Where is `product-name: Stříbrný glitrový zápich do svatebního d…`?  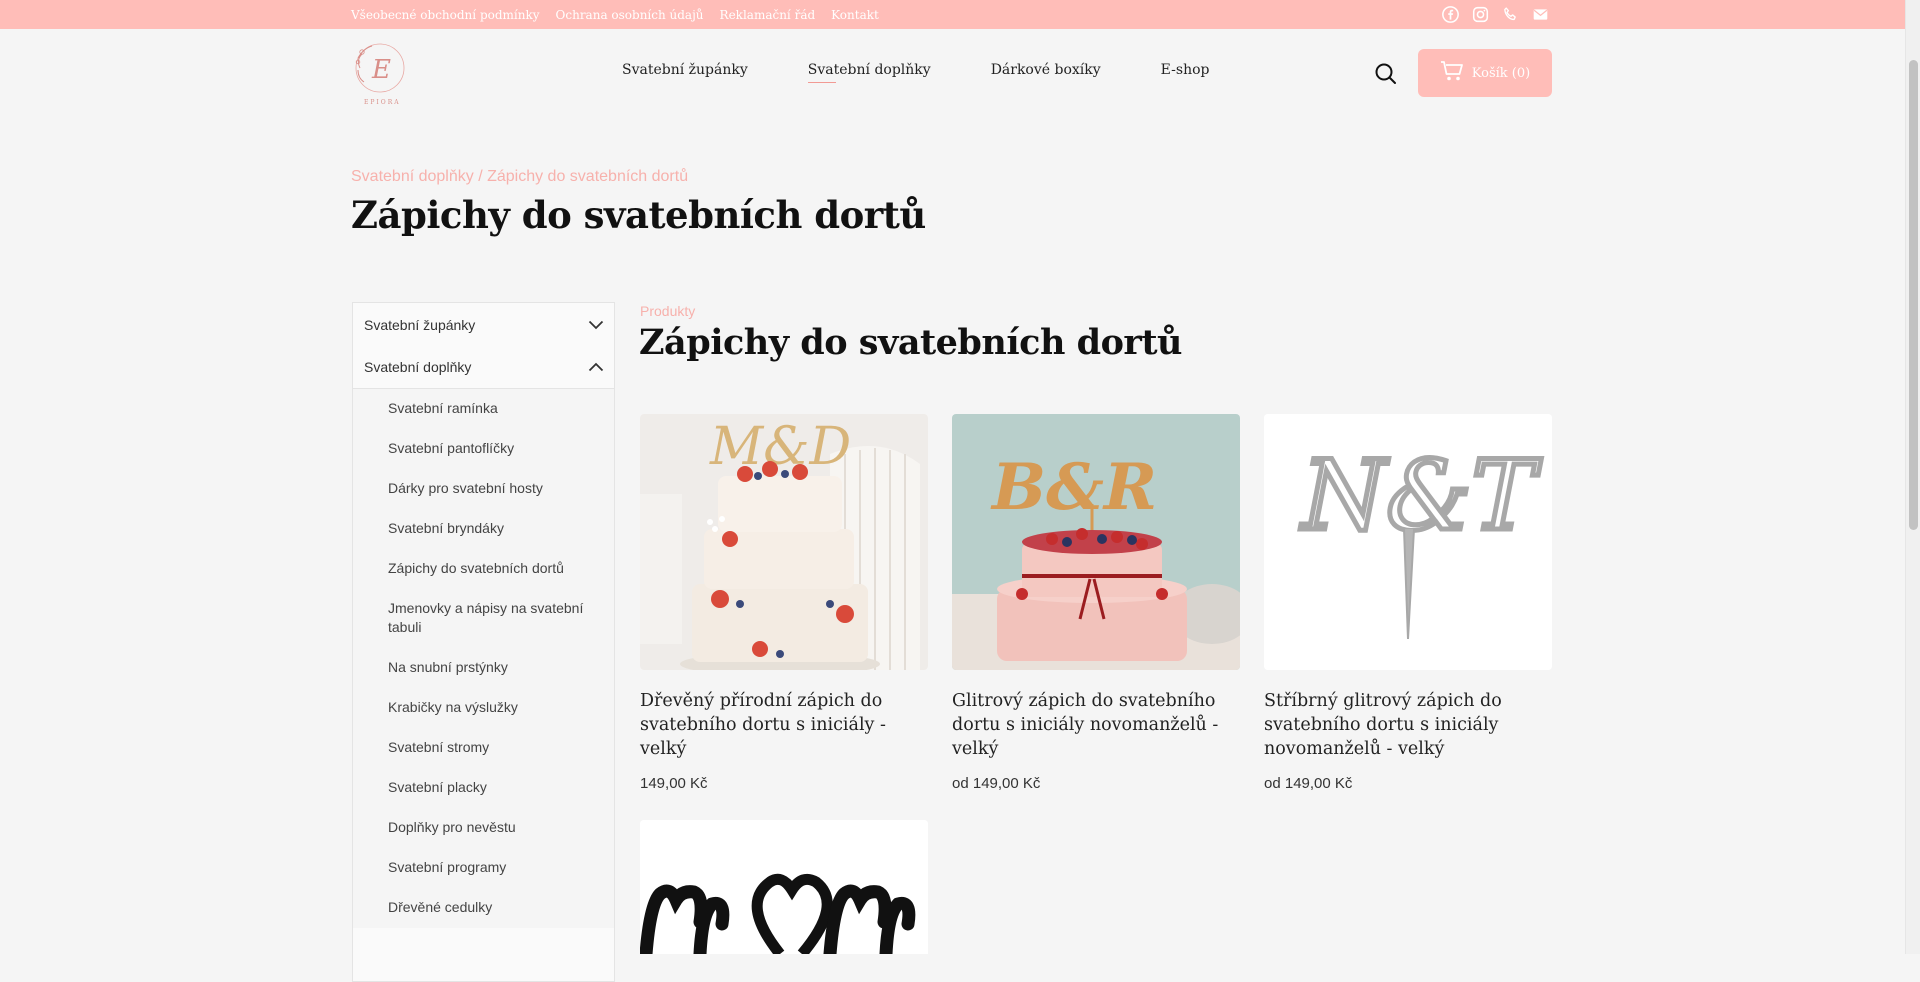
product-name: Stříbrný glitrový zápich do svatebního d… is located at coordinates (1408, 725).